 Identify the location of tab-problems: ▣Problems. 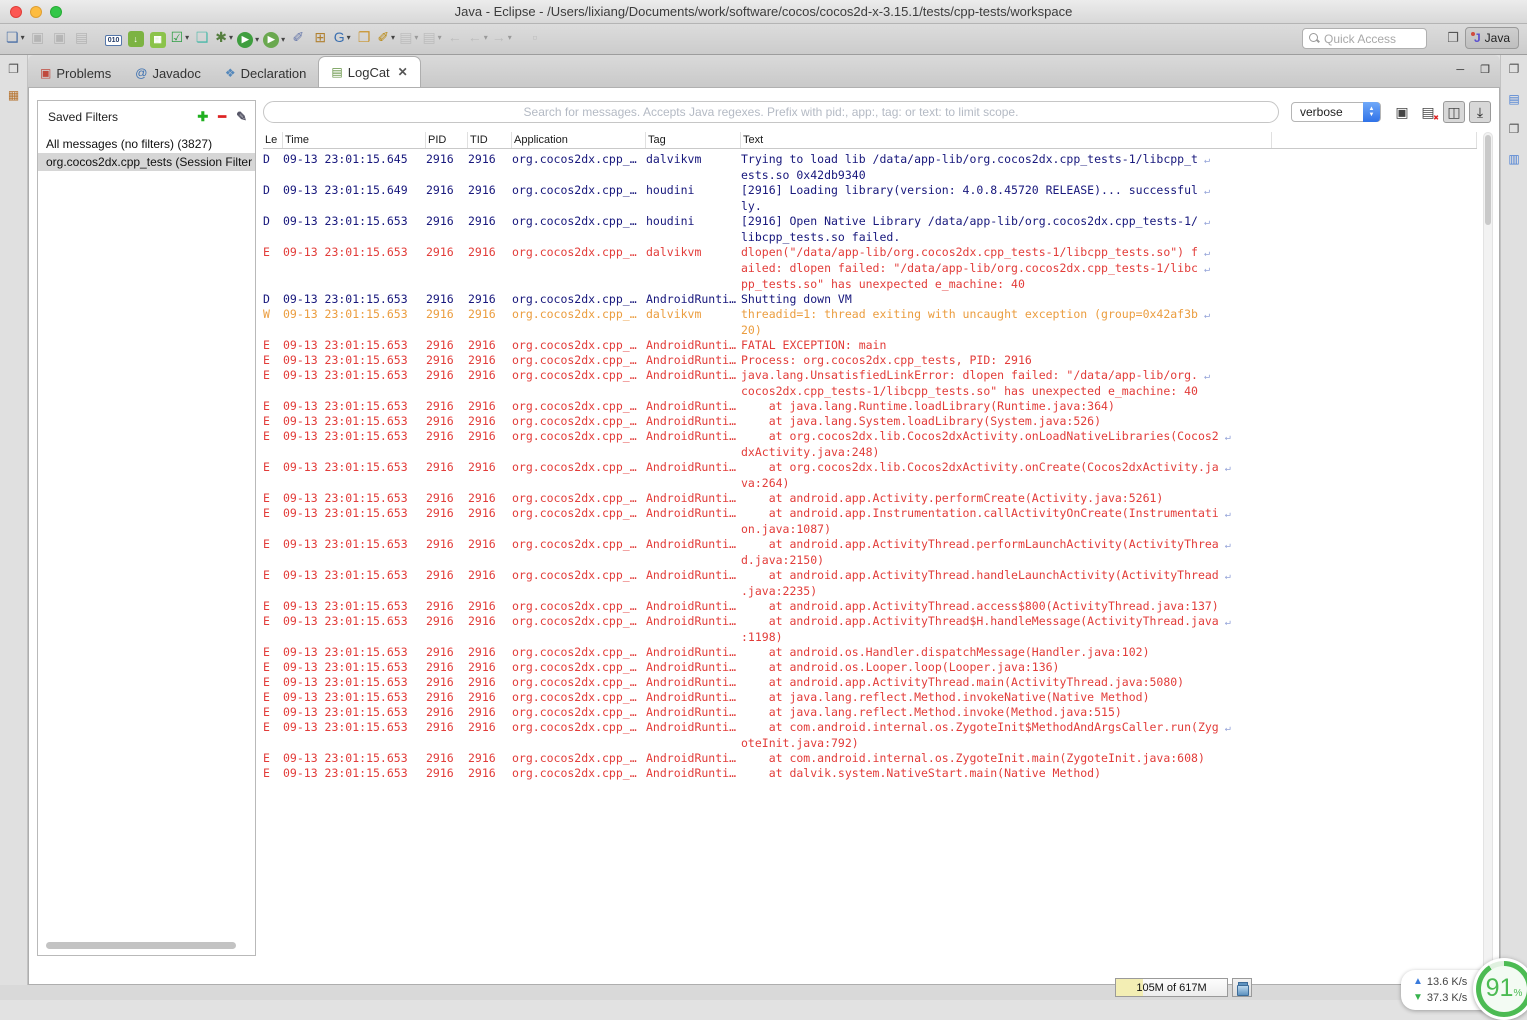
(75, 73).